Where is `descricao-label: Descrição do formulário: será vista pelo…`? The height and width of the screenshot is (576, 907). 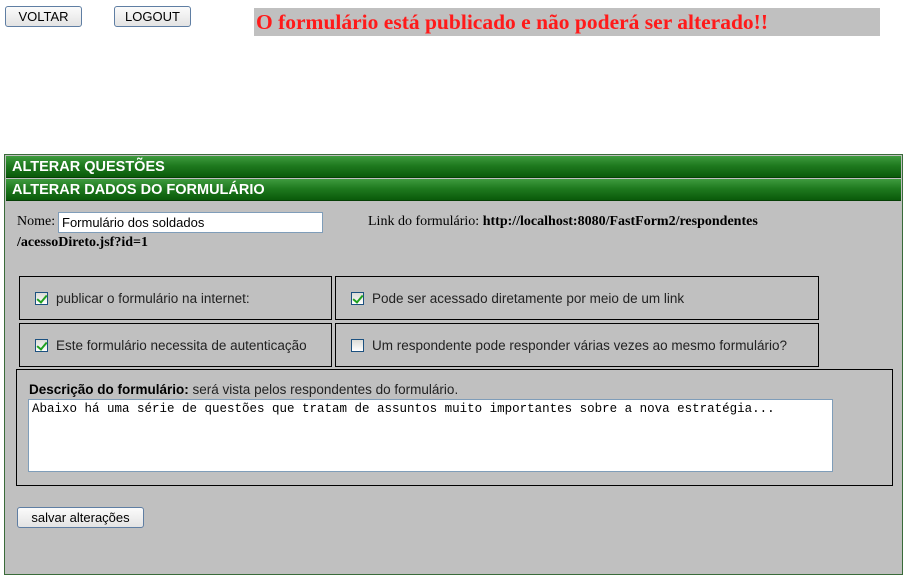
descricao-label: Descrição do formulário: será vista pelo… is located at coordinates (243, 389).